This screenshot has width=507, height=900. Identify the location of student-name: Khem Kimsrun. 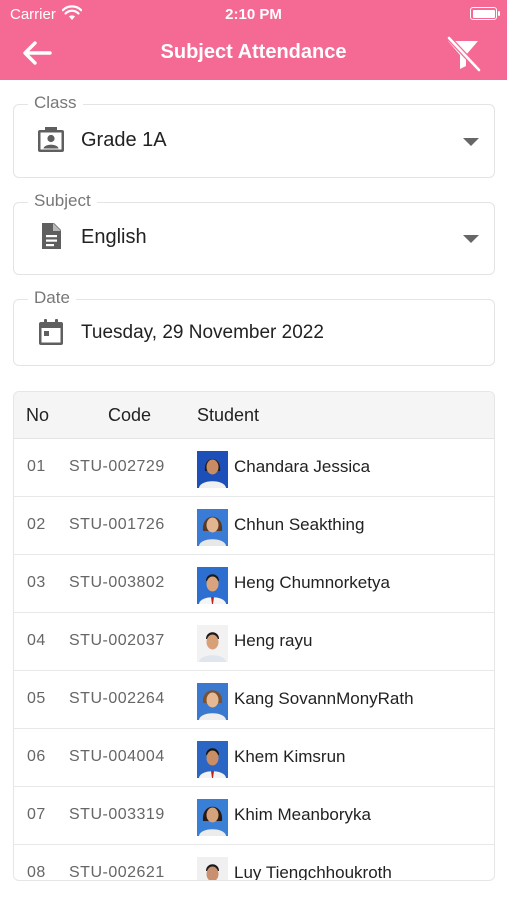
(290, 756).